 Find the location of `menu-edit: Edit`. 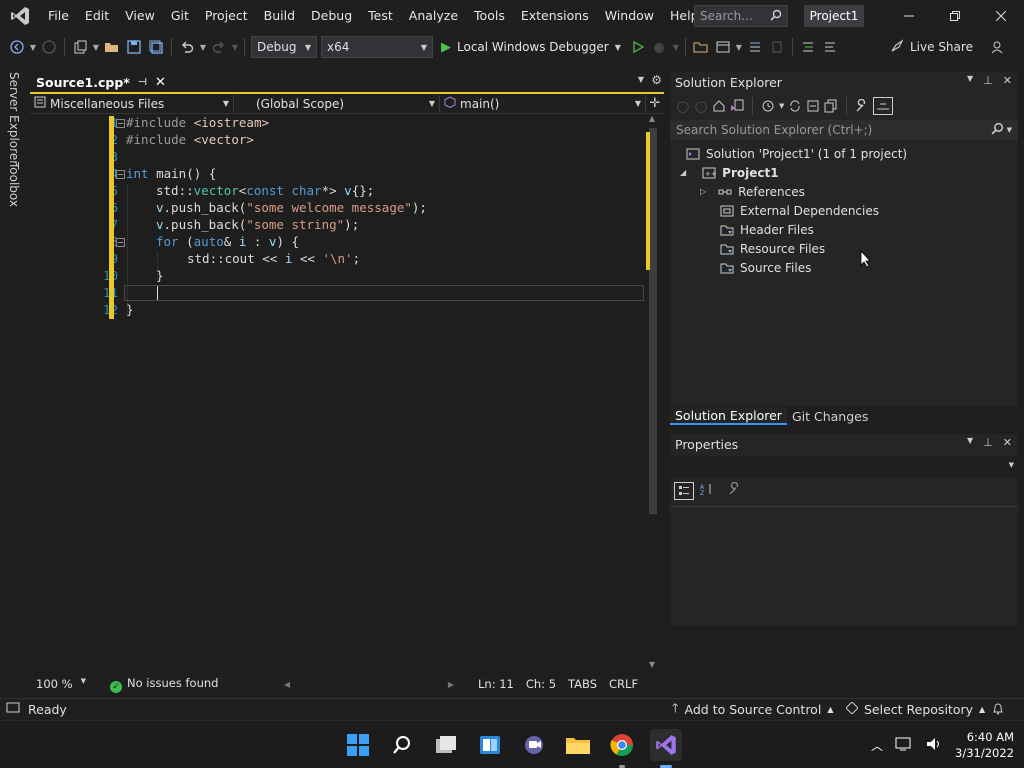

menu-edit: Edit is located at coordinates (97, 16).